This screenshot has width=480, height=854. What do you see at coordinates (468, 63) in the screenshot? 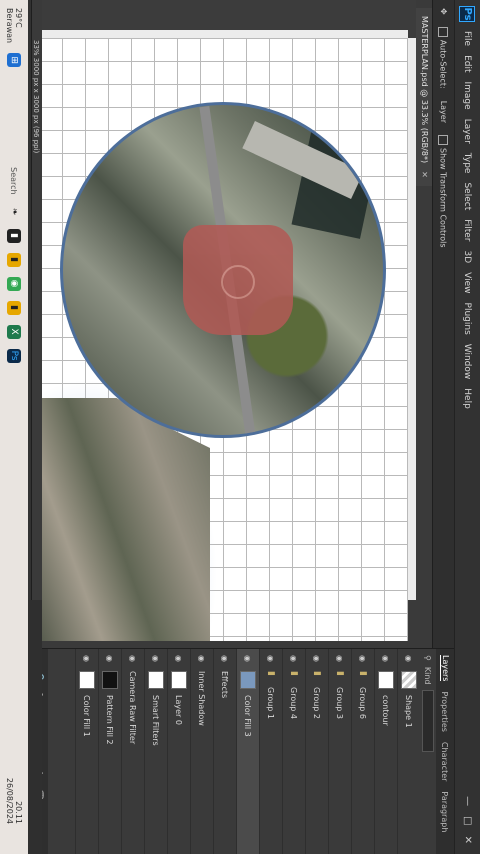
I see `menu-edit: Edit` at bounding box center [468, 63].